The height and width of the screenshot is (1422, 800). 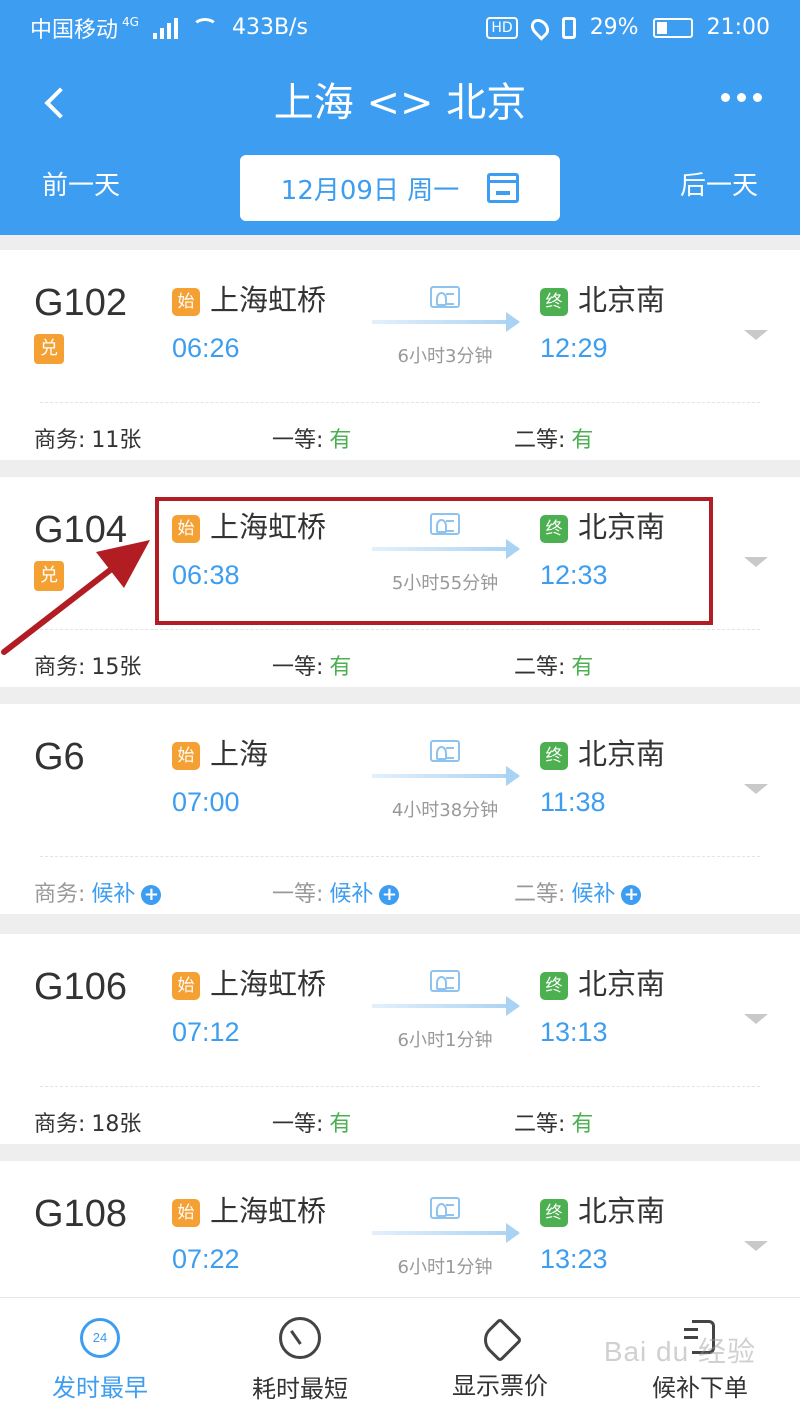 What do you see at coordinates (80, 987) in the screenshot?
I see `train-number: G106` at bounding box center [80, 987].